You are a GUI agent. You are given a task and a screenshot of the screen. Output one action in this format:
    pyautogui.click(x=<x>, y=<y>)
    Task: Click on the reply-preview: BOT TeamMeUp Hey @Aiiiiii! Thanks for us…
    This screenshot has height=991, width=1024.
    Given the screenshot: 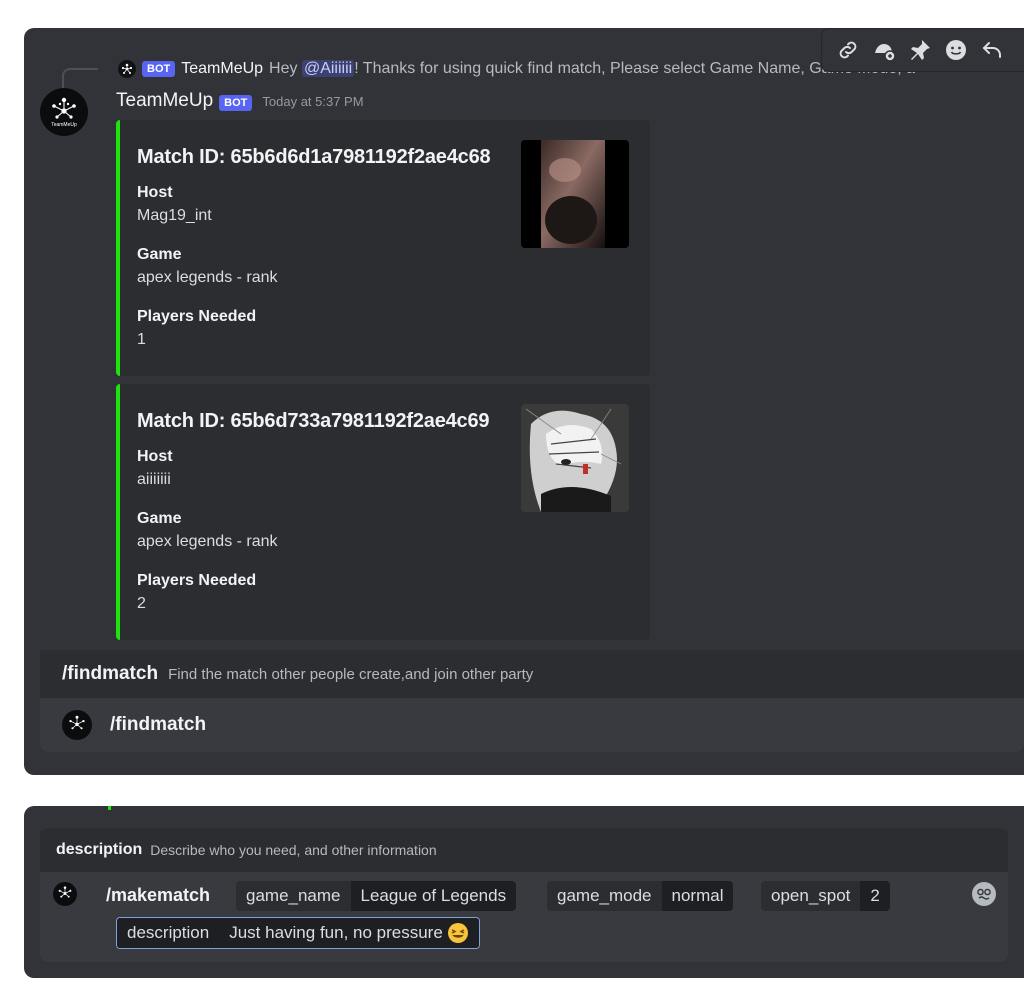 What is the action you would take?
    pyautogui.click(x=516, y=69)
    